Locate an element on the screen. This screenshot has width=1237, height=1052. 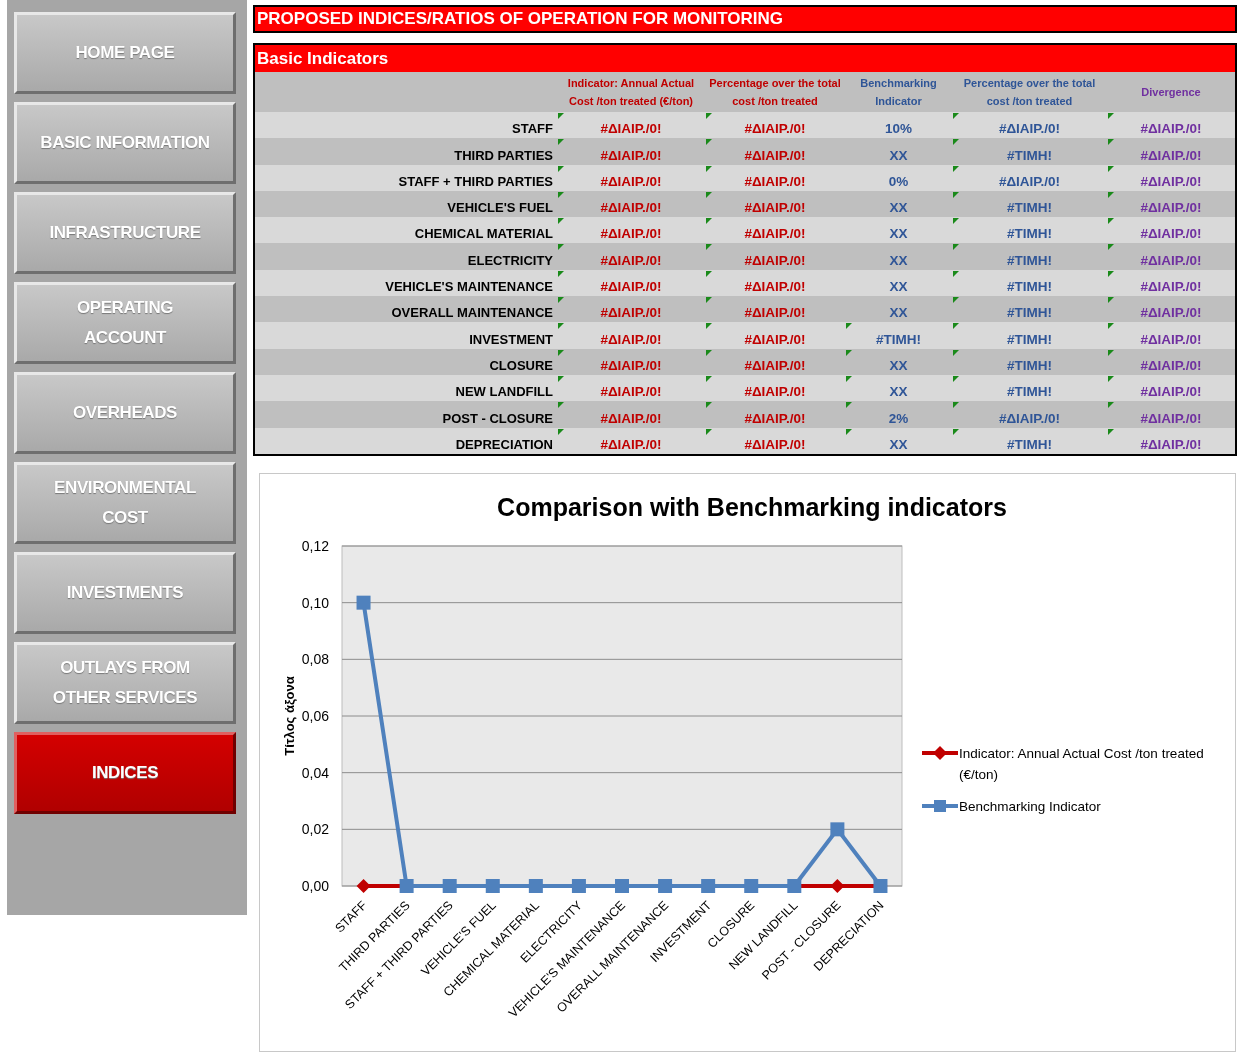
row-label: INVESTMENT is located at coordinates (511, 340).